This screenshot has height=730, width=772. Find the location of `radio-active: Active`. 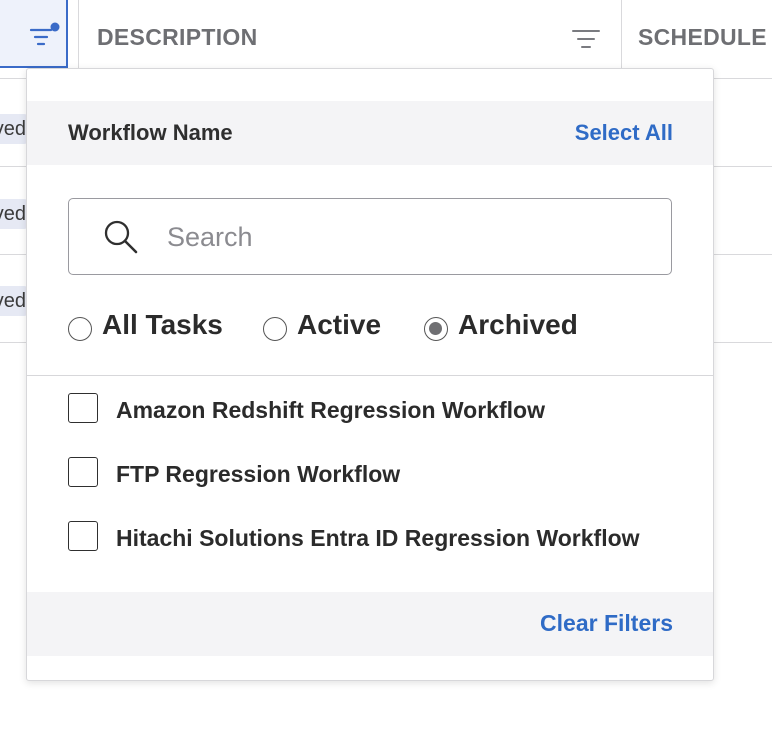

radio-active: Active is located at coordinates (328, 327).